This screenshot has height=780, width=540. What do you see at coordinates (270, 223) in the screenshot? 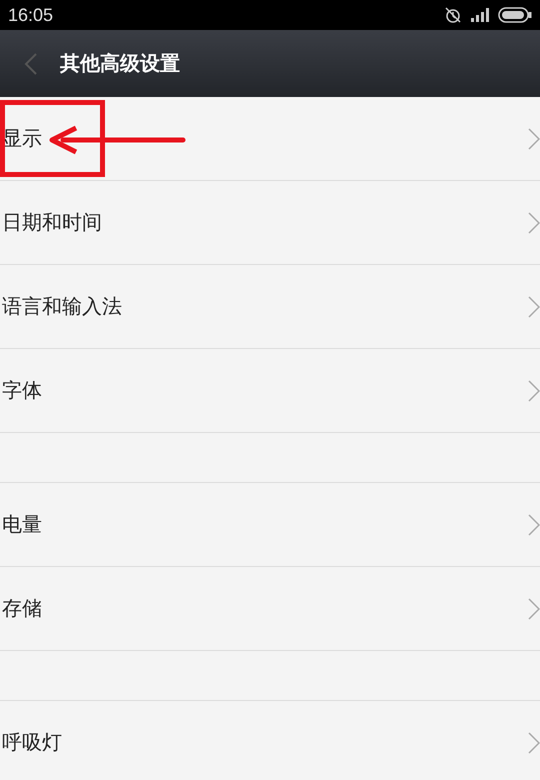
I see `settings-row: 日期和时间` at bounding box center [270, 223].